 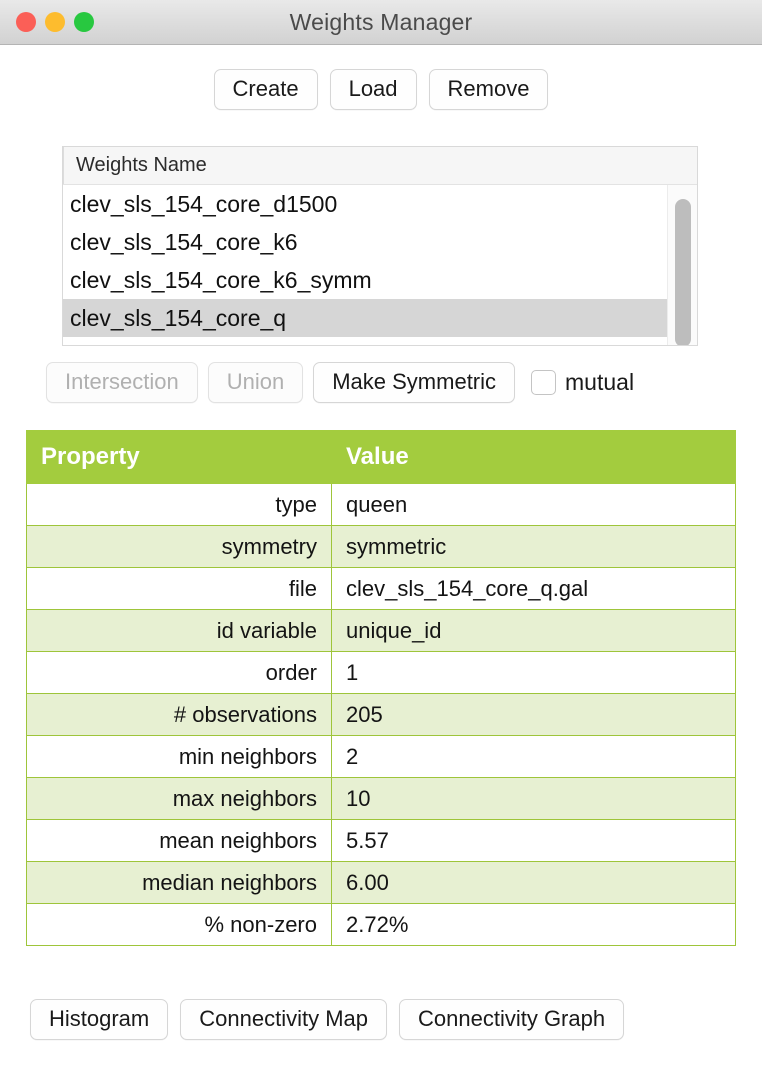 I want to click on property-value: unique_id, so click(x=533, y=630).